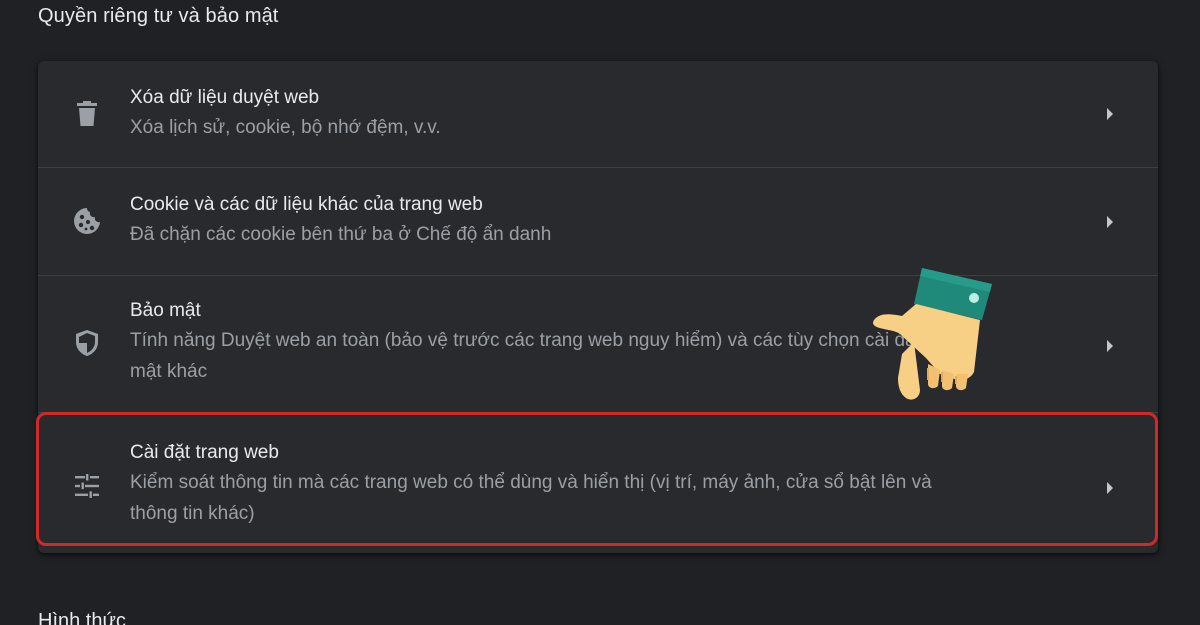 The height and width of the screenshot is (625, 1200). Describe the element at coordinates (225, 97) in the screenshot. I see `row-title: Xóa dữ liệu duyệt web` at that location.